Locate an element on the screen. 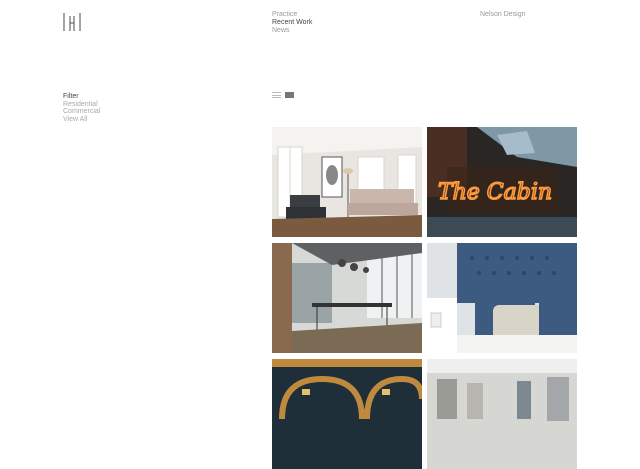 This screenshot has width=640, height=469. neon-sign-text: The Cabin is located at coordinates (495, 192).